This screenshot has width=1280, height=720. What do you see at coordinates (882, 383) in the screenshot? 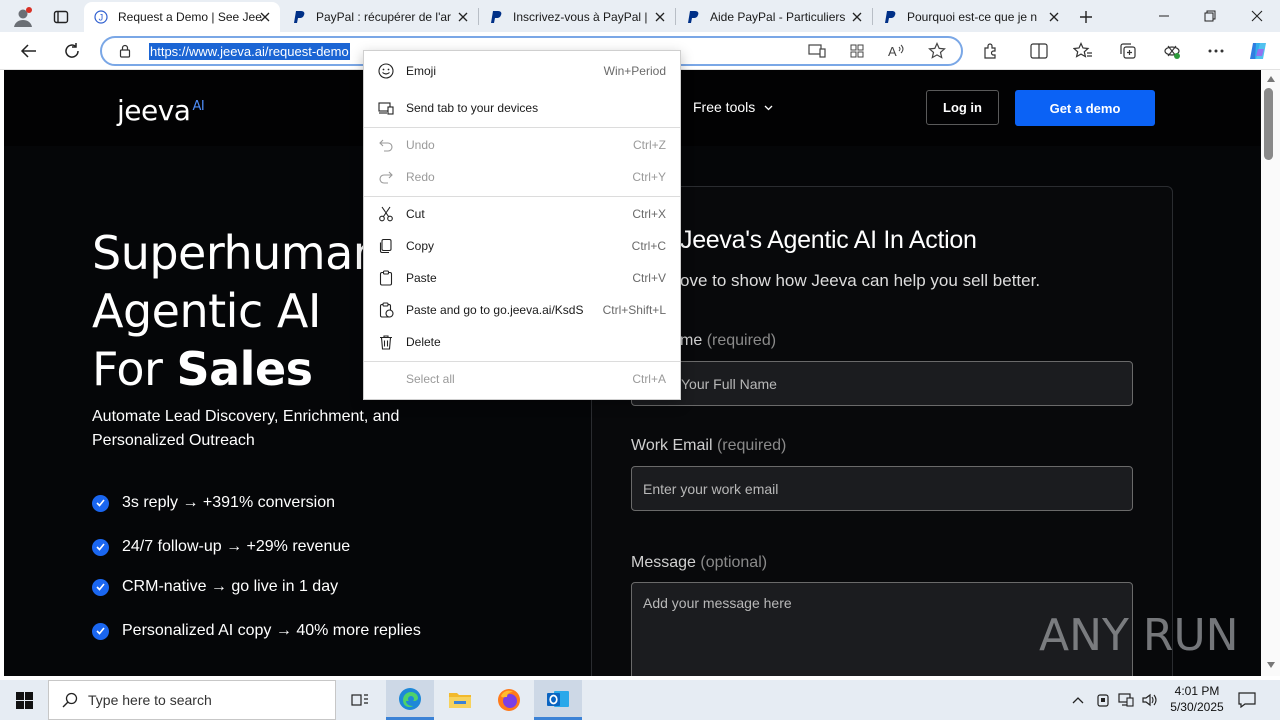
I see `full-name-input: Your Full Name` at bounding box center [882, 383].